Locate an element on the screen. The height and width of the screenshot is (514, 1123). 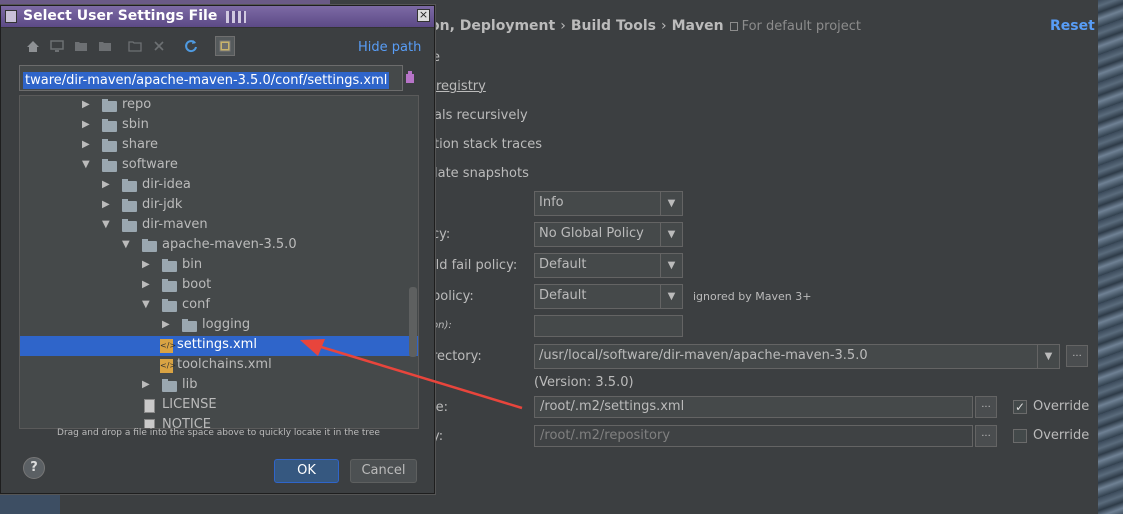
help-button: ? is located at coordinates (34, 468).